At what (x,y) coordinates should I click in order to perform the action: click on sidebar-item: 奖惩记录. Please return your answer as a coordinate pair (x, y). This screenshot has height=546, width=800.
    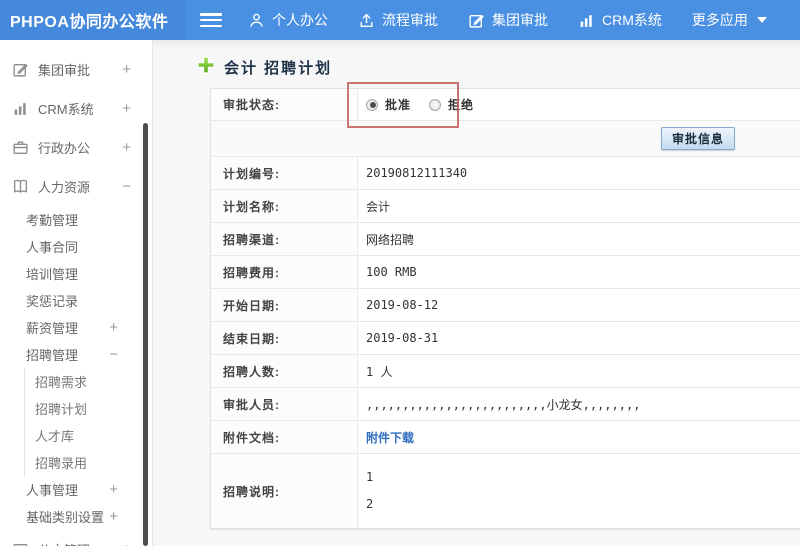
    Looking at the image, I should click on (76, 300).